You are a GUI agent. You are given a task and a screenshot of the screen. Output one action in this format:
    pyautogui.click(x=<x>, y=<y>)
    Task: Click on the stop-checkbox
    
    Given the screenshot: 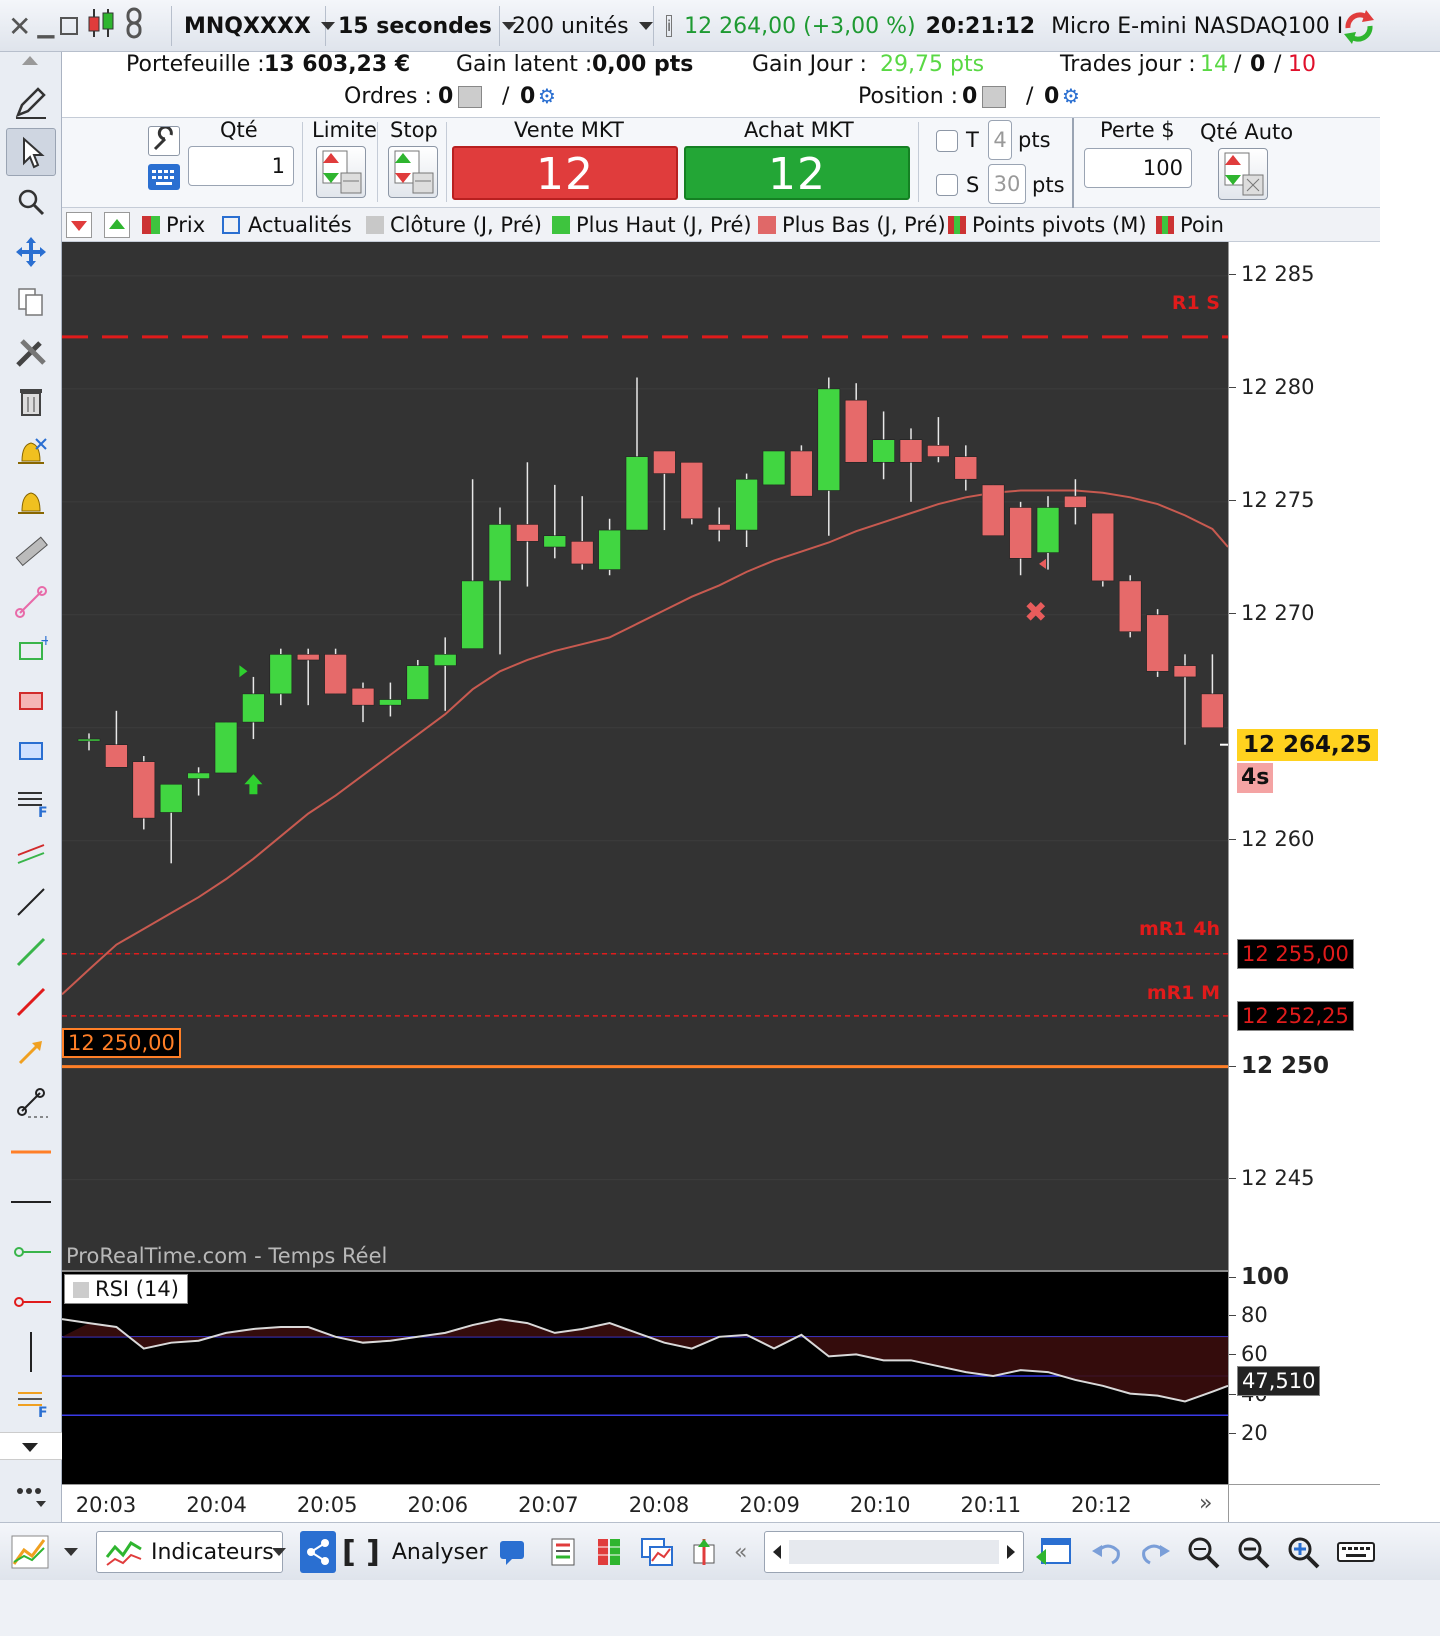 What is the action you would take?
    pyautogui.click(x=947, y=185)
    